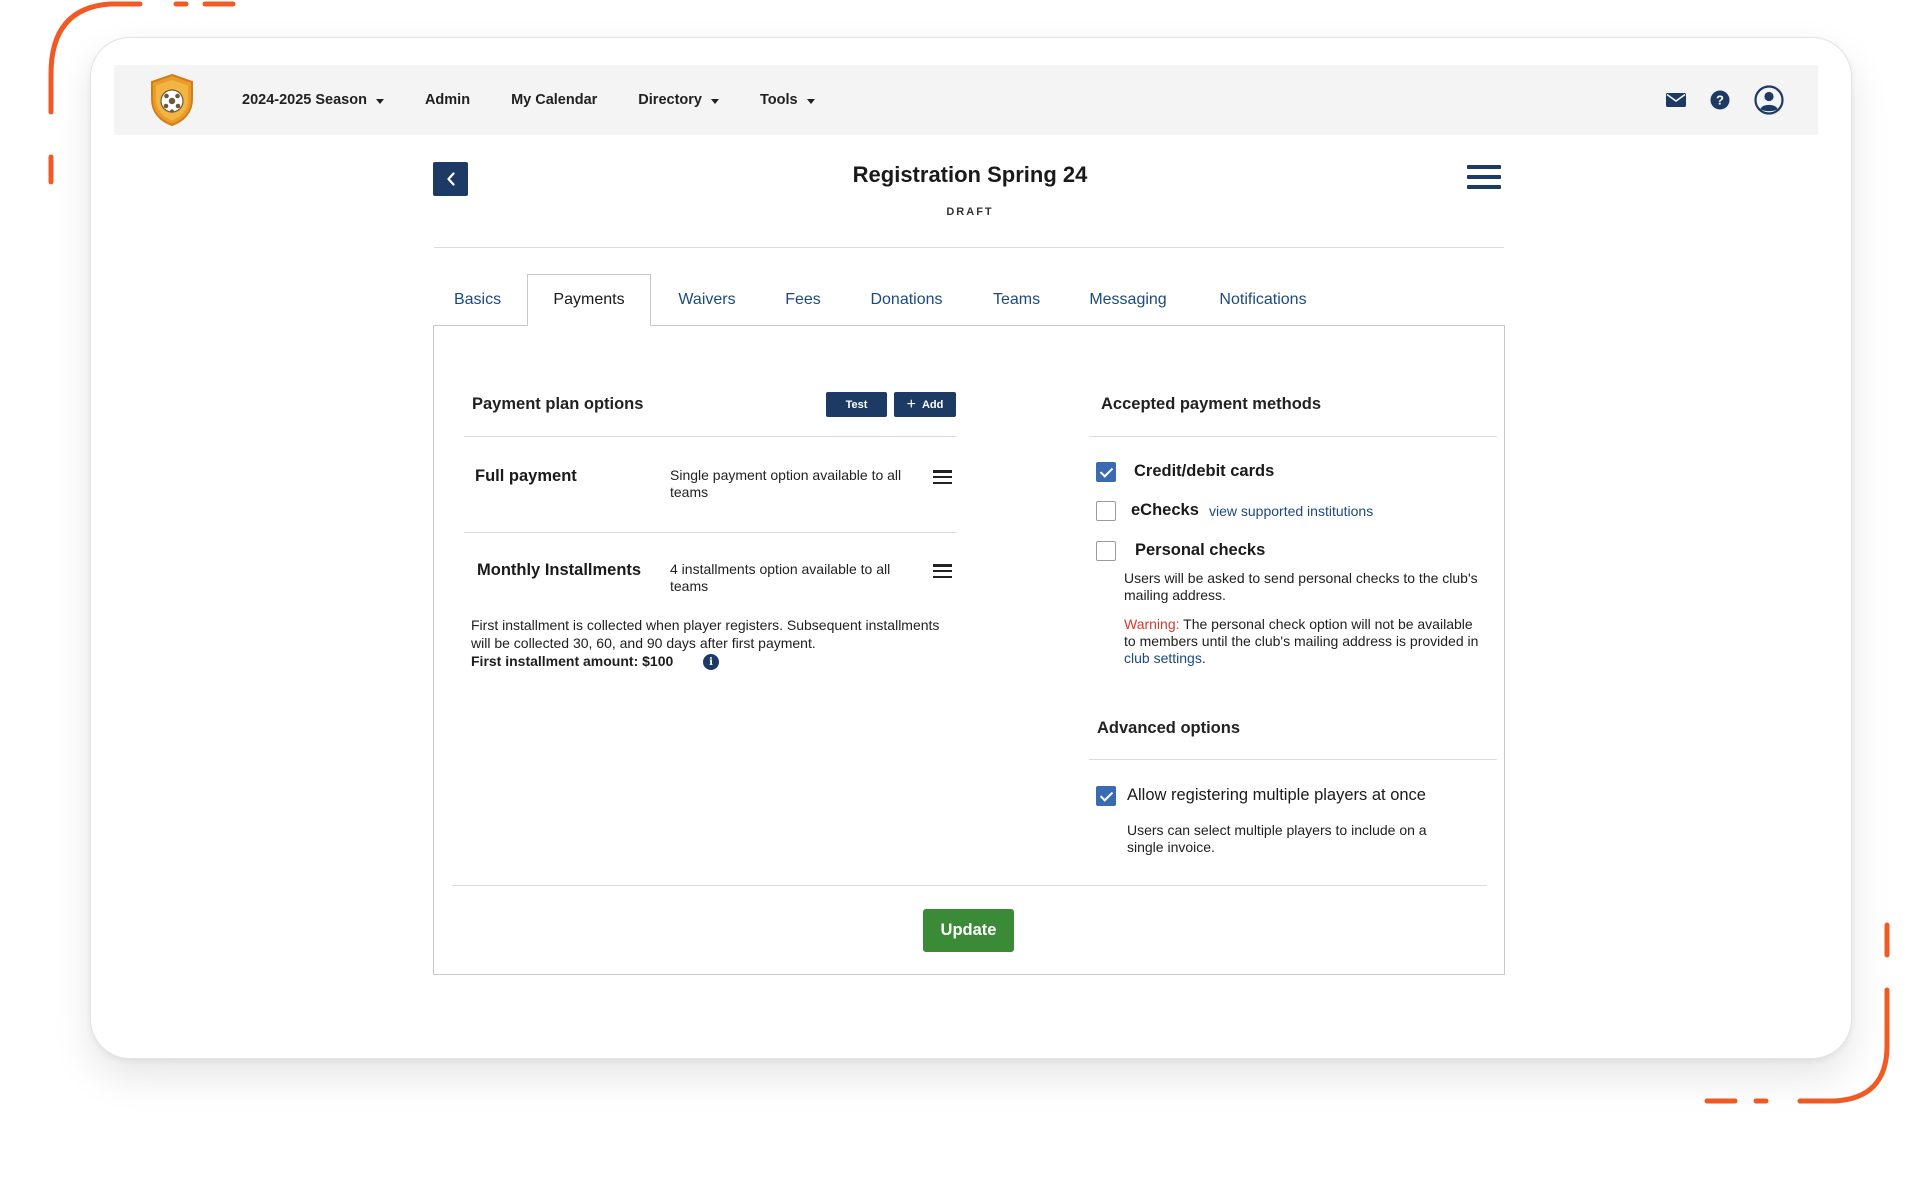 The width and height of the screenshot is (1920, 1194). Describe the element at coordinates (1169, 728) in the screenshot. I see `advanced-options-title: Advanced options` at that location.